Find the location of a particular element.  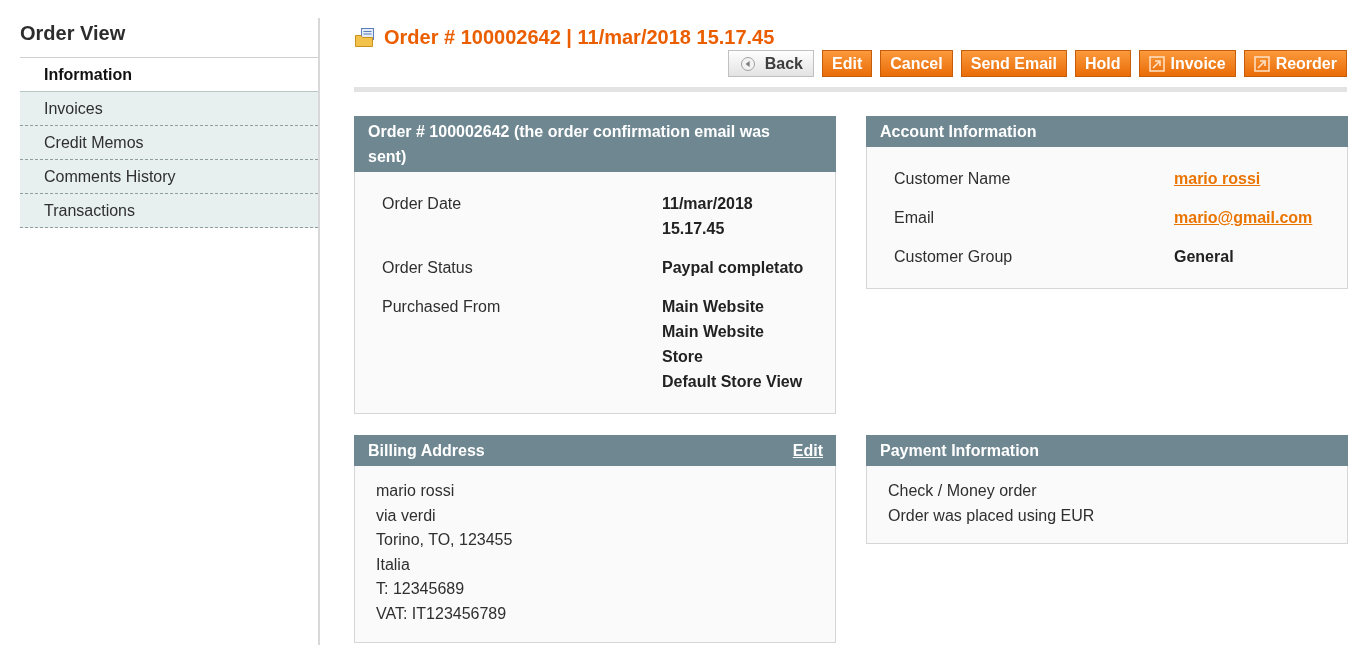

action-button: Hold is located at coordinates (1102, 63).